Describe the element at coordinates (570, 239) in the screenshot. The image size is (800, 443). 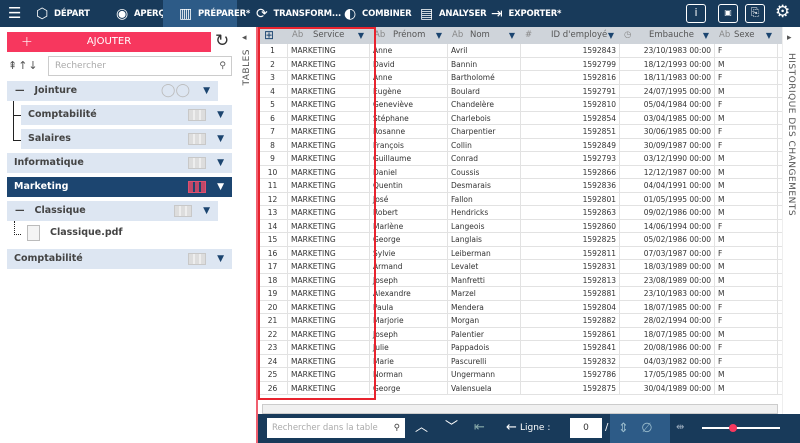
I see `cell: 1592825` at that location.